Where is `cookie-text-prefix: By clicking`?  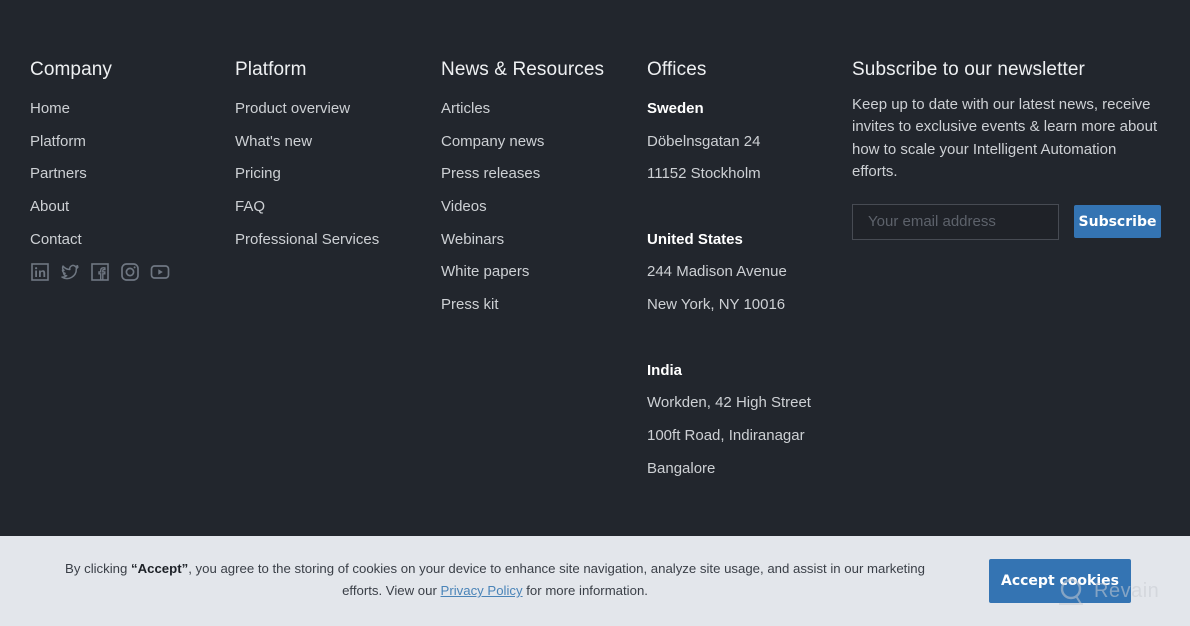
cookie-text-prefix: By clicking is located at coordinates (98, 568).